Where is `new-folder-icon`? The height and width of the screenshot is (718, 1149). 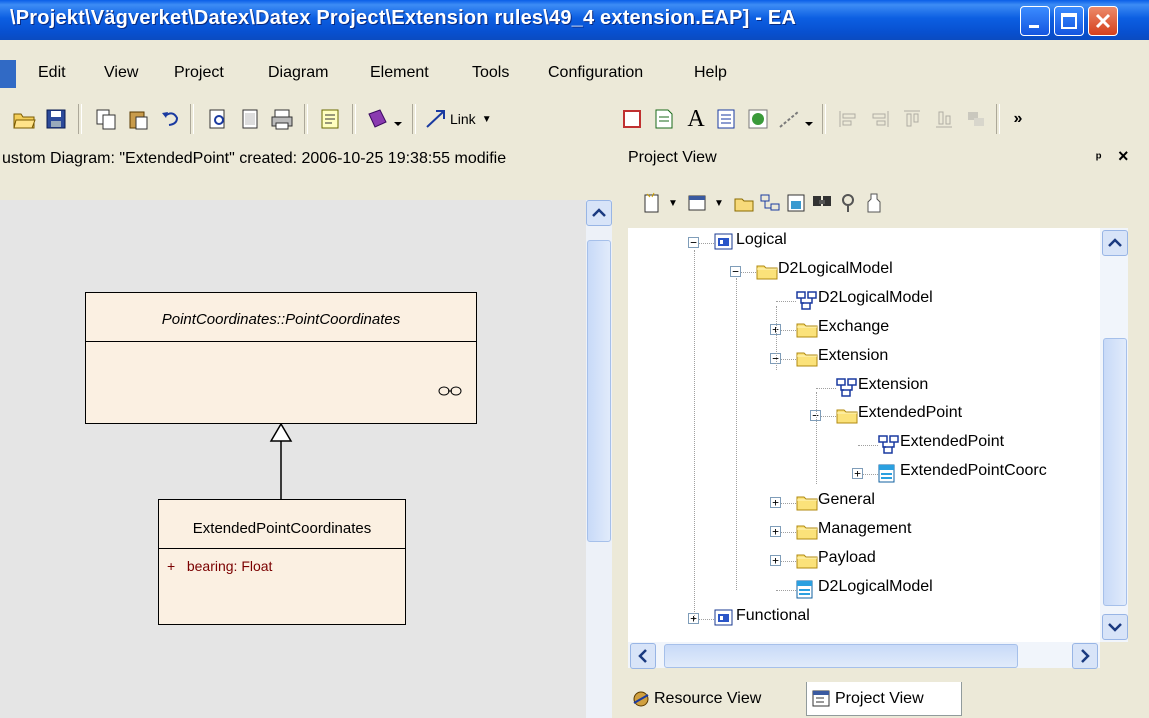
new-folder-icon is located at coordinates (744, 203).